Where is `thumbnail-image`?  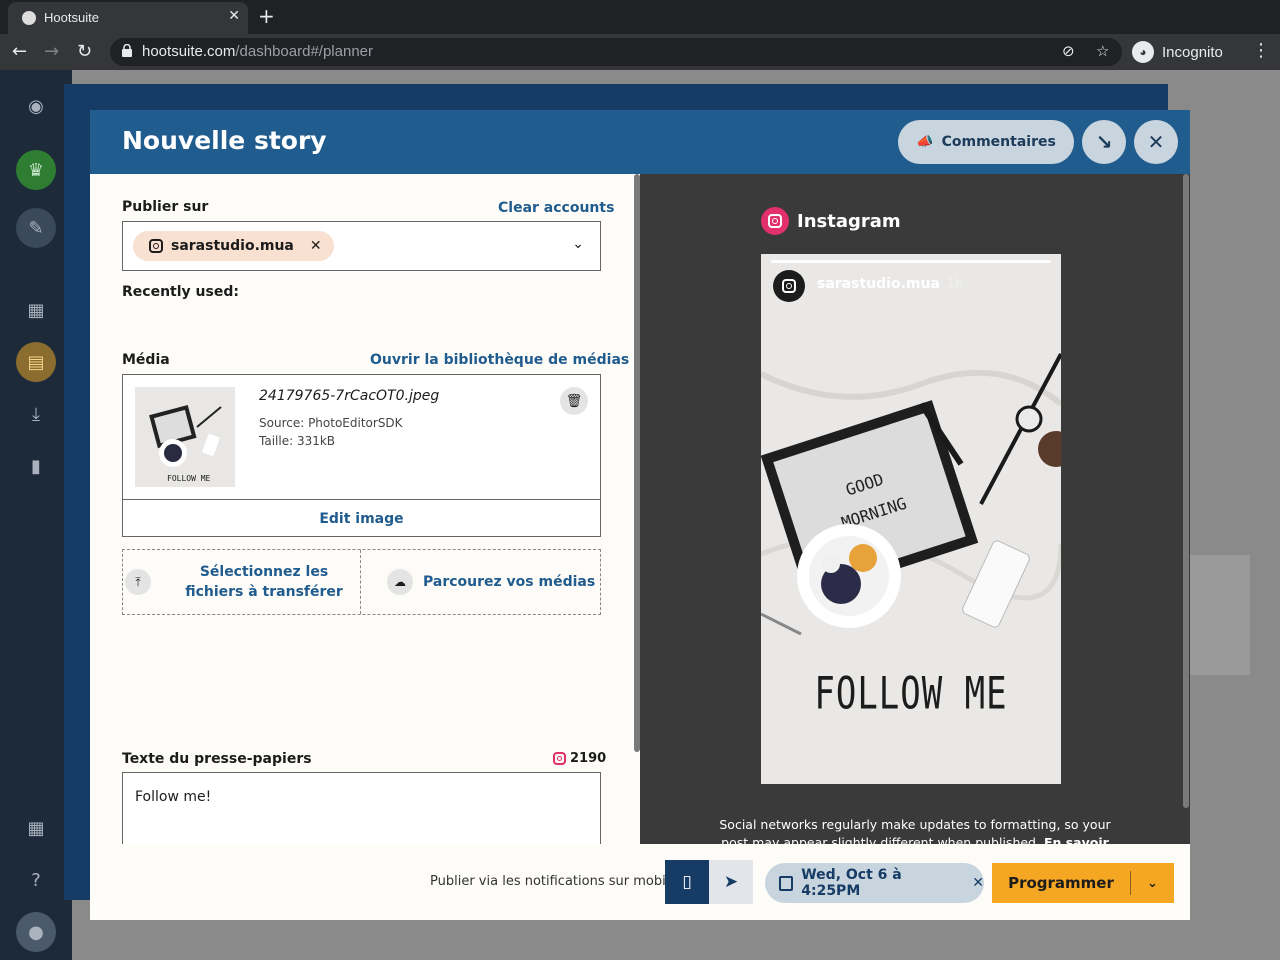
thumbnail-image is located at coordinates (185, 437).